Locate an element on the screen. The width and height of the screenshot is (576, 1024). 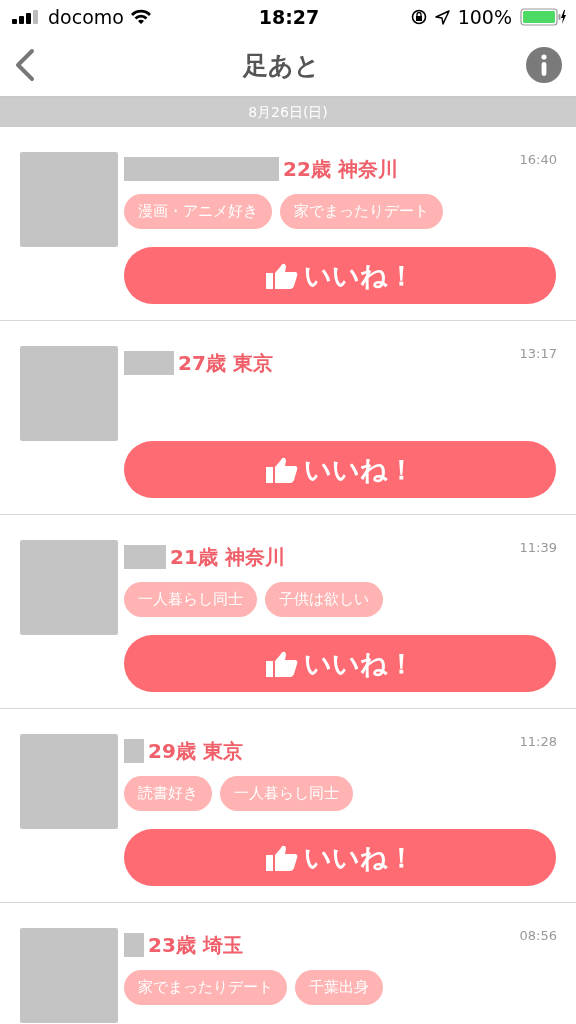
screen-title: 足あと is located at coordinates (281, 65).